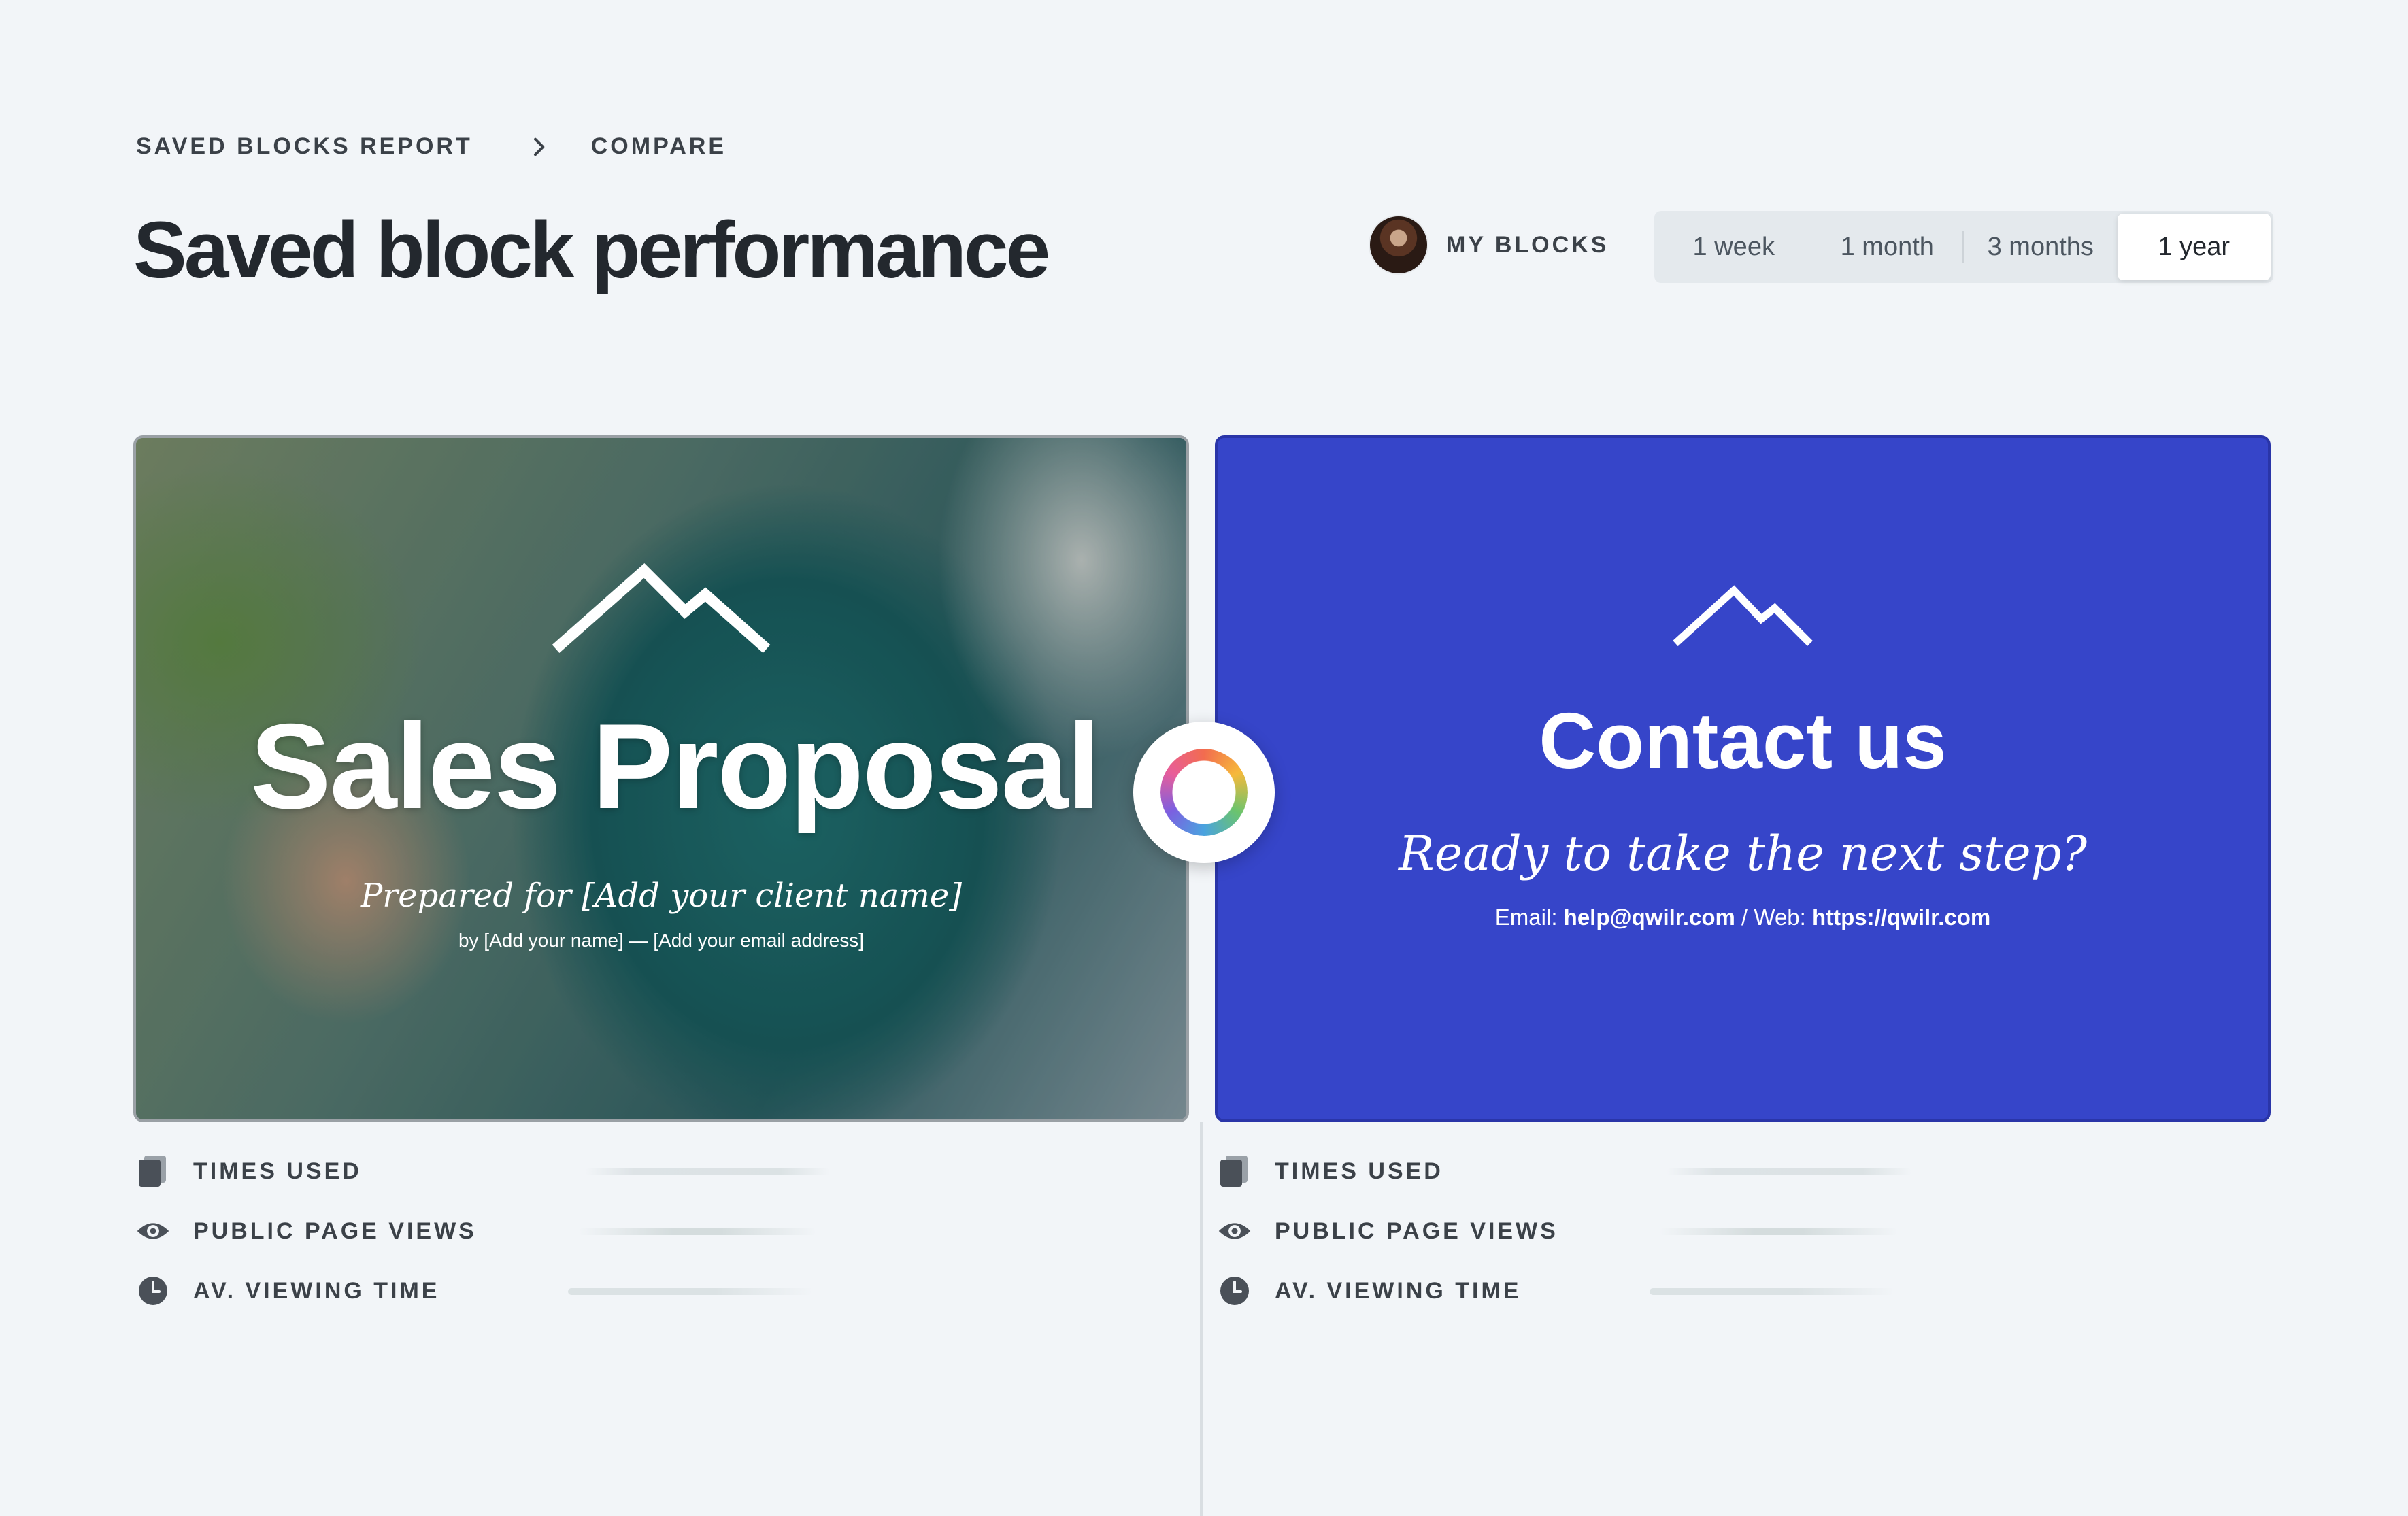 This screenshot has width=2408, height=1516. Describe the element at coordinates (2041, 247) in the screenshot. I see `period-option-3-months: 3 months` at that location.